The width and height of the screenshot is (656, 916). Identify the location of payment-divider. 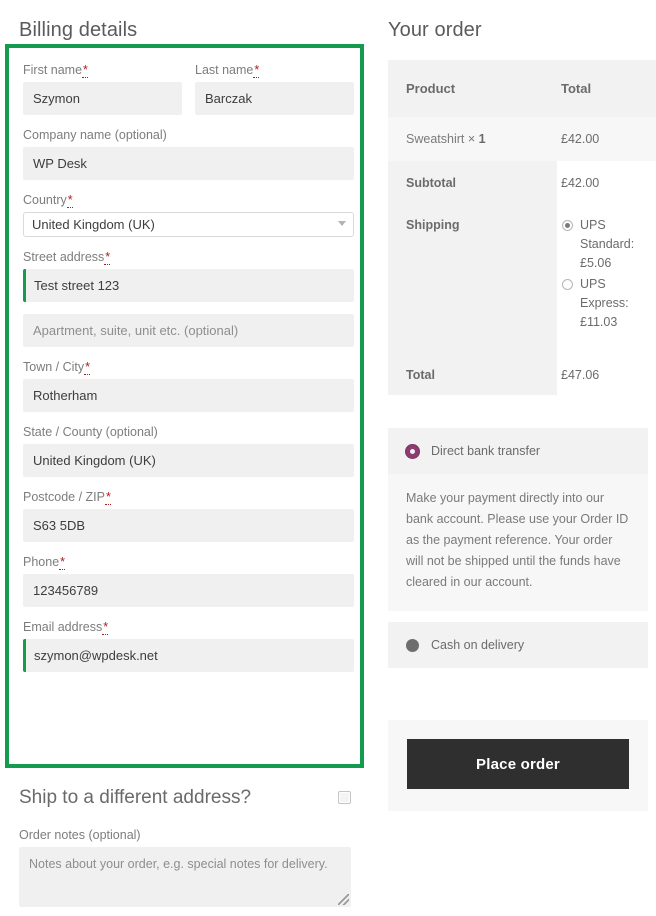
(518, 616).